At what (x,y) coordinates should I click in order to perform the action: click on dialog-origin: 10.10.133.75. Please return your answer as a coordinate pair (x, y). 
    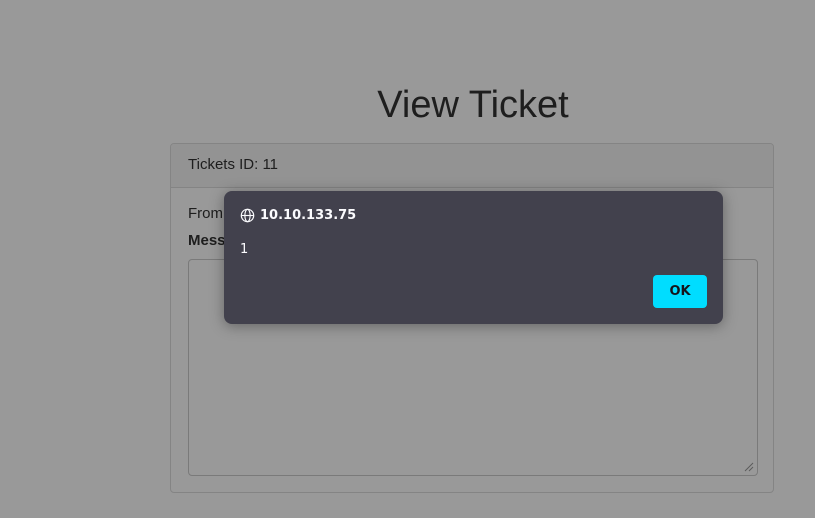
    Looking at the image, I should click on (298, 215).